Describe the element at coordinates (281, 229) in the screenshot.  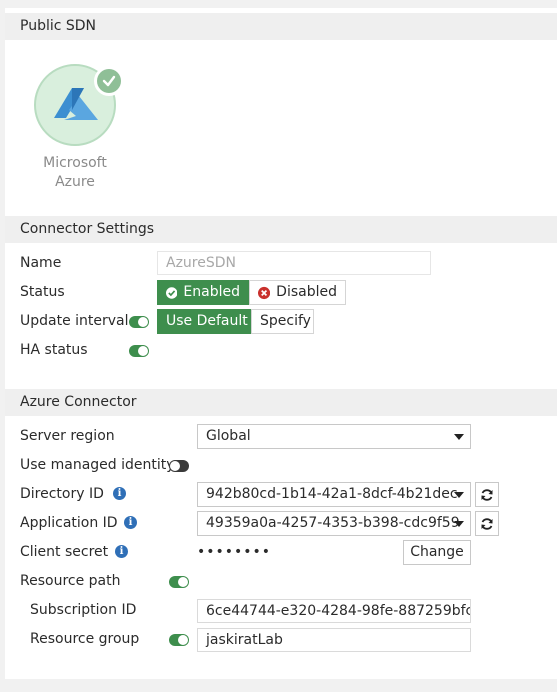
I see `connector-settings-header: Connector Settings` at that location.